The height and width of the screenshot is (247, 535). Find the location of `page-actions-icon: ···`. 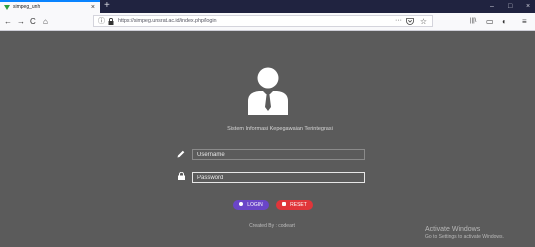

page-actions-icon: ··· is located at coordinates (398, 21).